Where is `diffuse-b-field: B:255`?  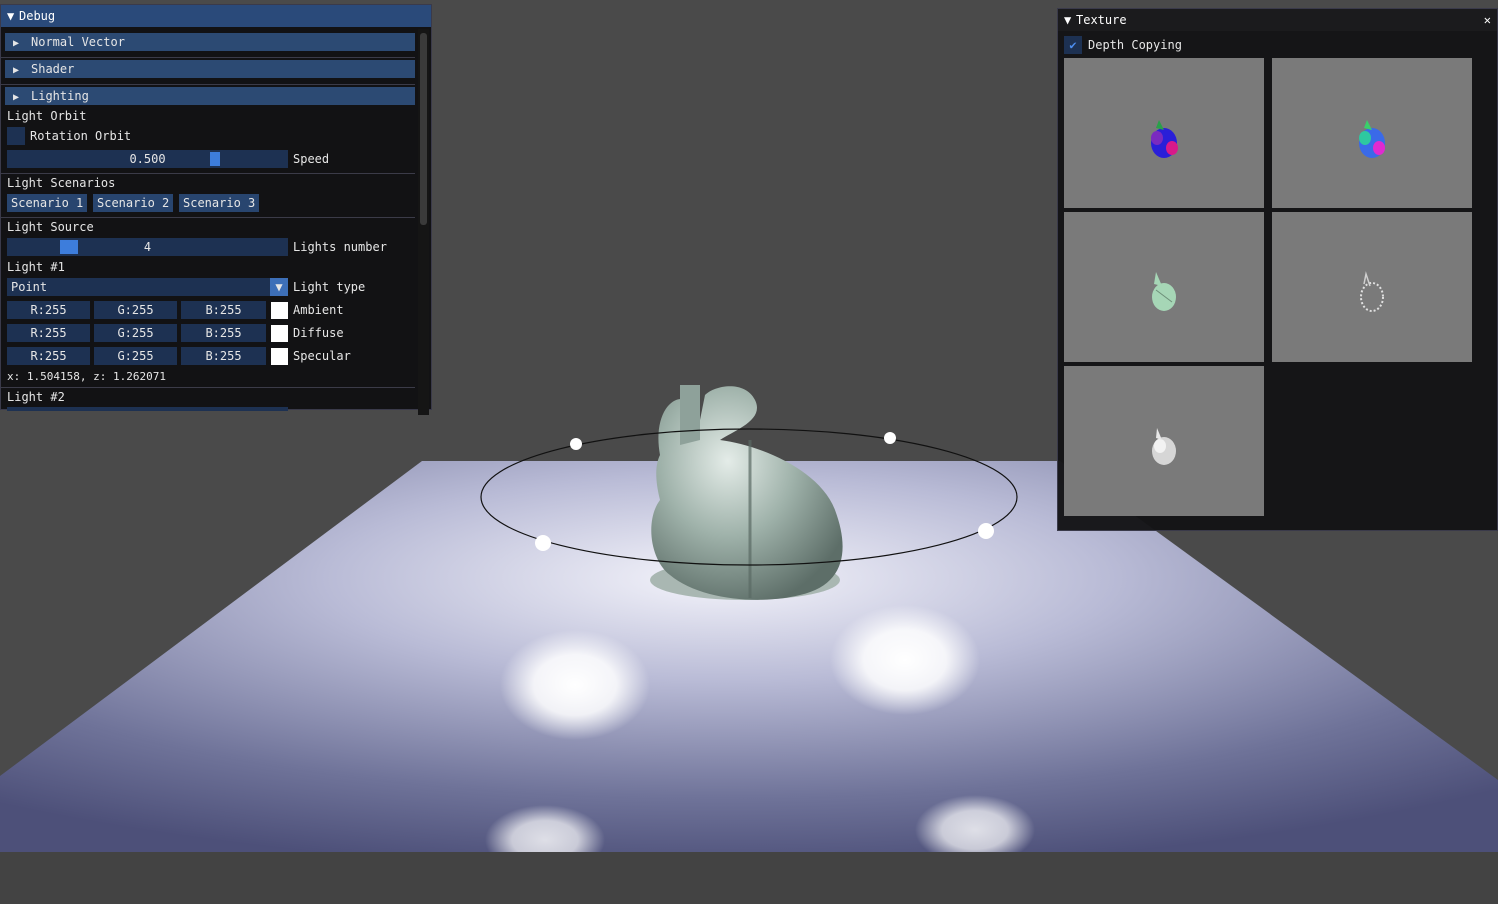 diffuse-b-field: B:255 is located at coordinates (223, 333).